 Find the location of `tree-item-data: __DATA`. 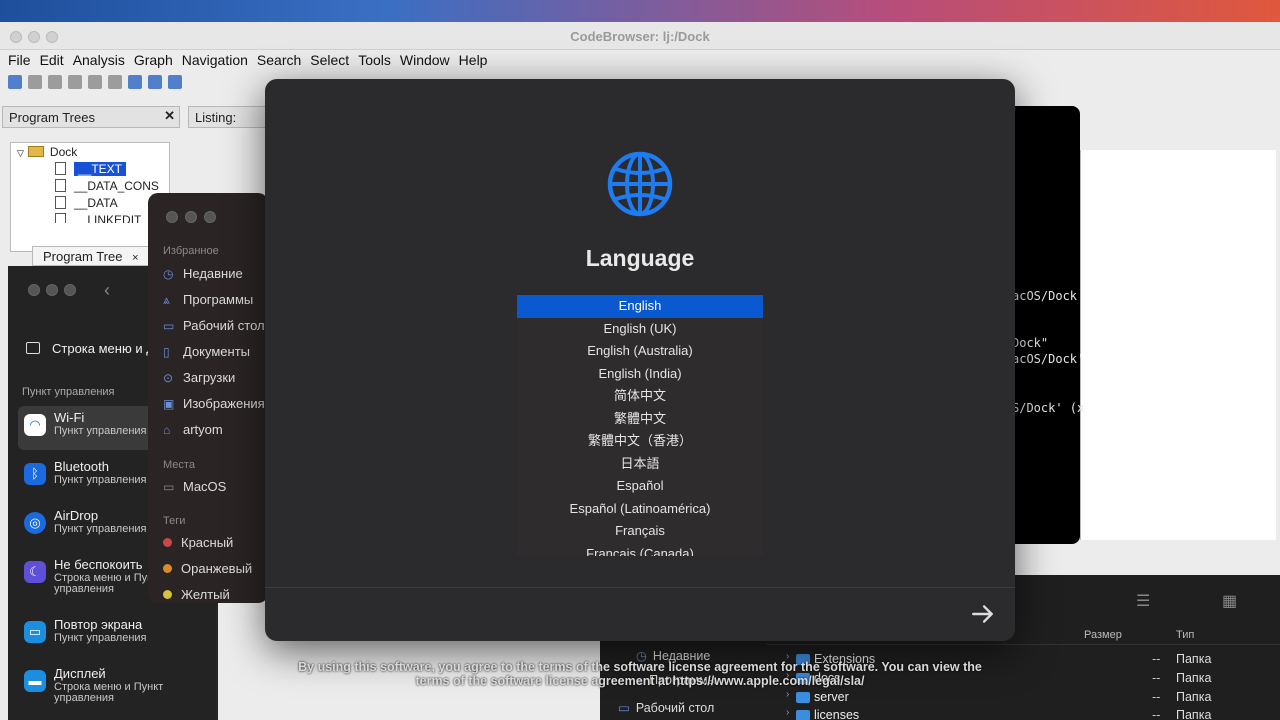

tree-item-data: __DATA is located at coordinates (86, 203).